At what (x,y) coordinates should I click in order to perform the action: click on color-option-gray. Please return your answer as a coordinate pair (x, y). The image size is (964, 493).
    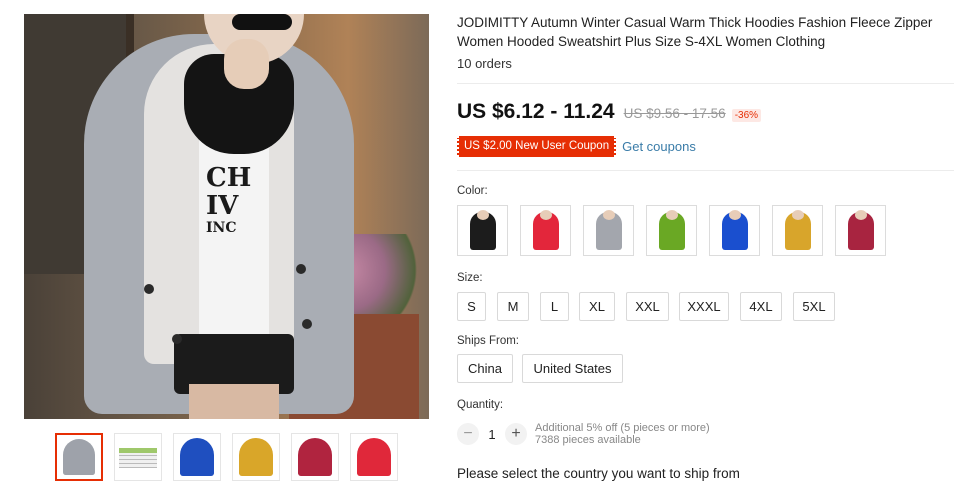
    Looking at the image, I should click on (608, 230).